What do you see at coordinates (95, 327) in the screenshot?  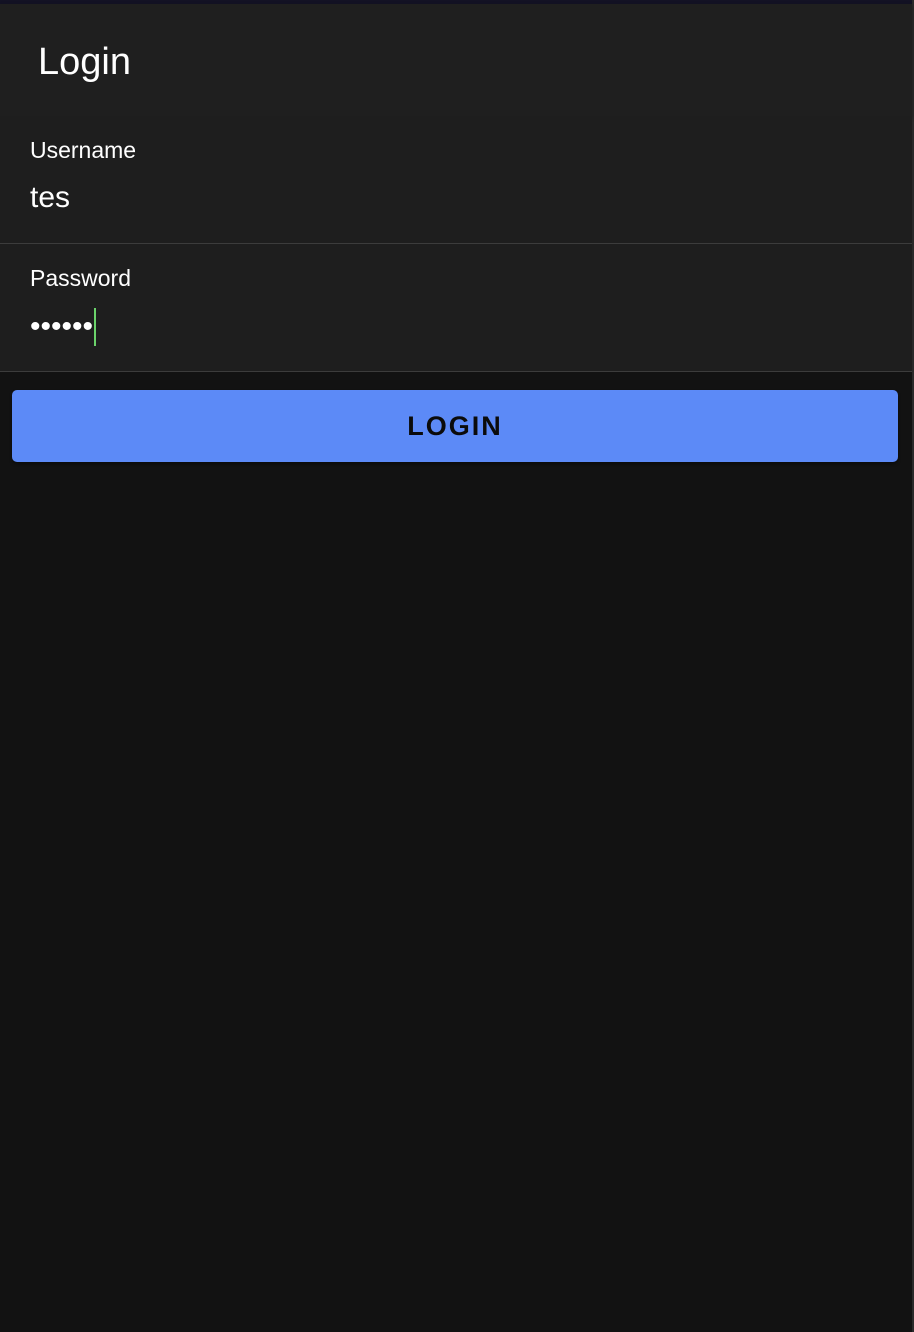 I see `text-caret` at bounding box center [95, 327].